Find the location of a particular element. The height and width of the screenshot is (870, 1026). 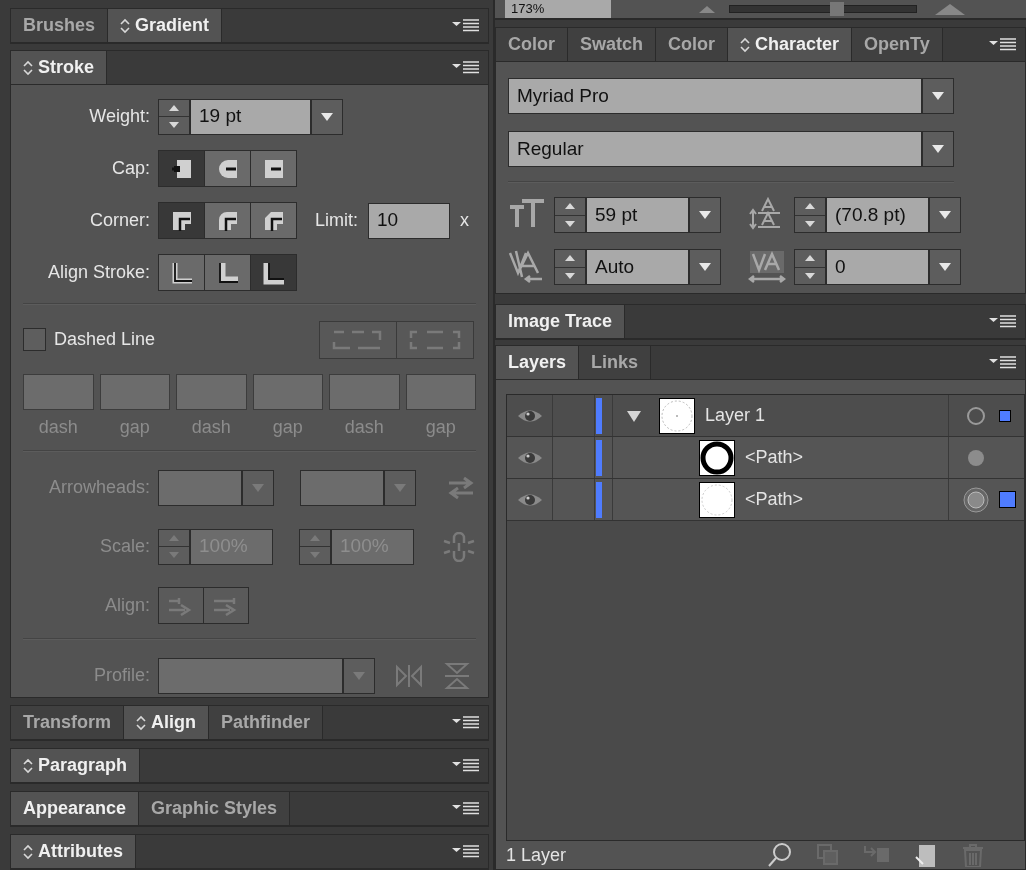

end-arrowhead-field is located at coordinates (342, 487).